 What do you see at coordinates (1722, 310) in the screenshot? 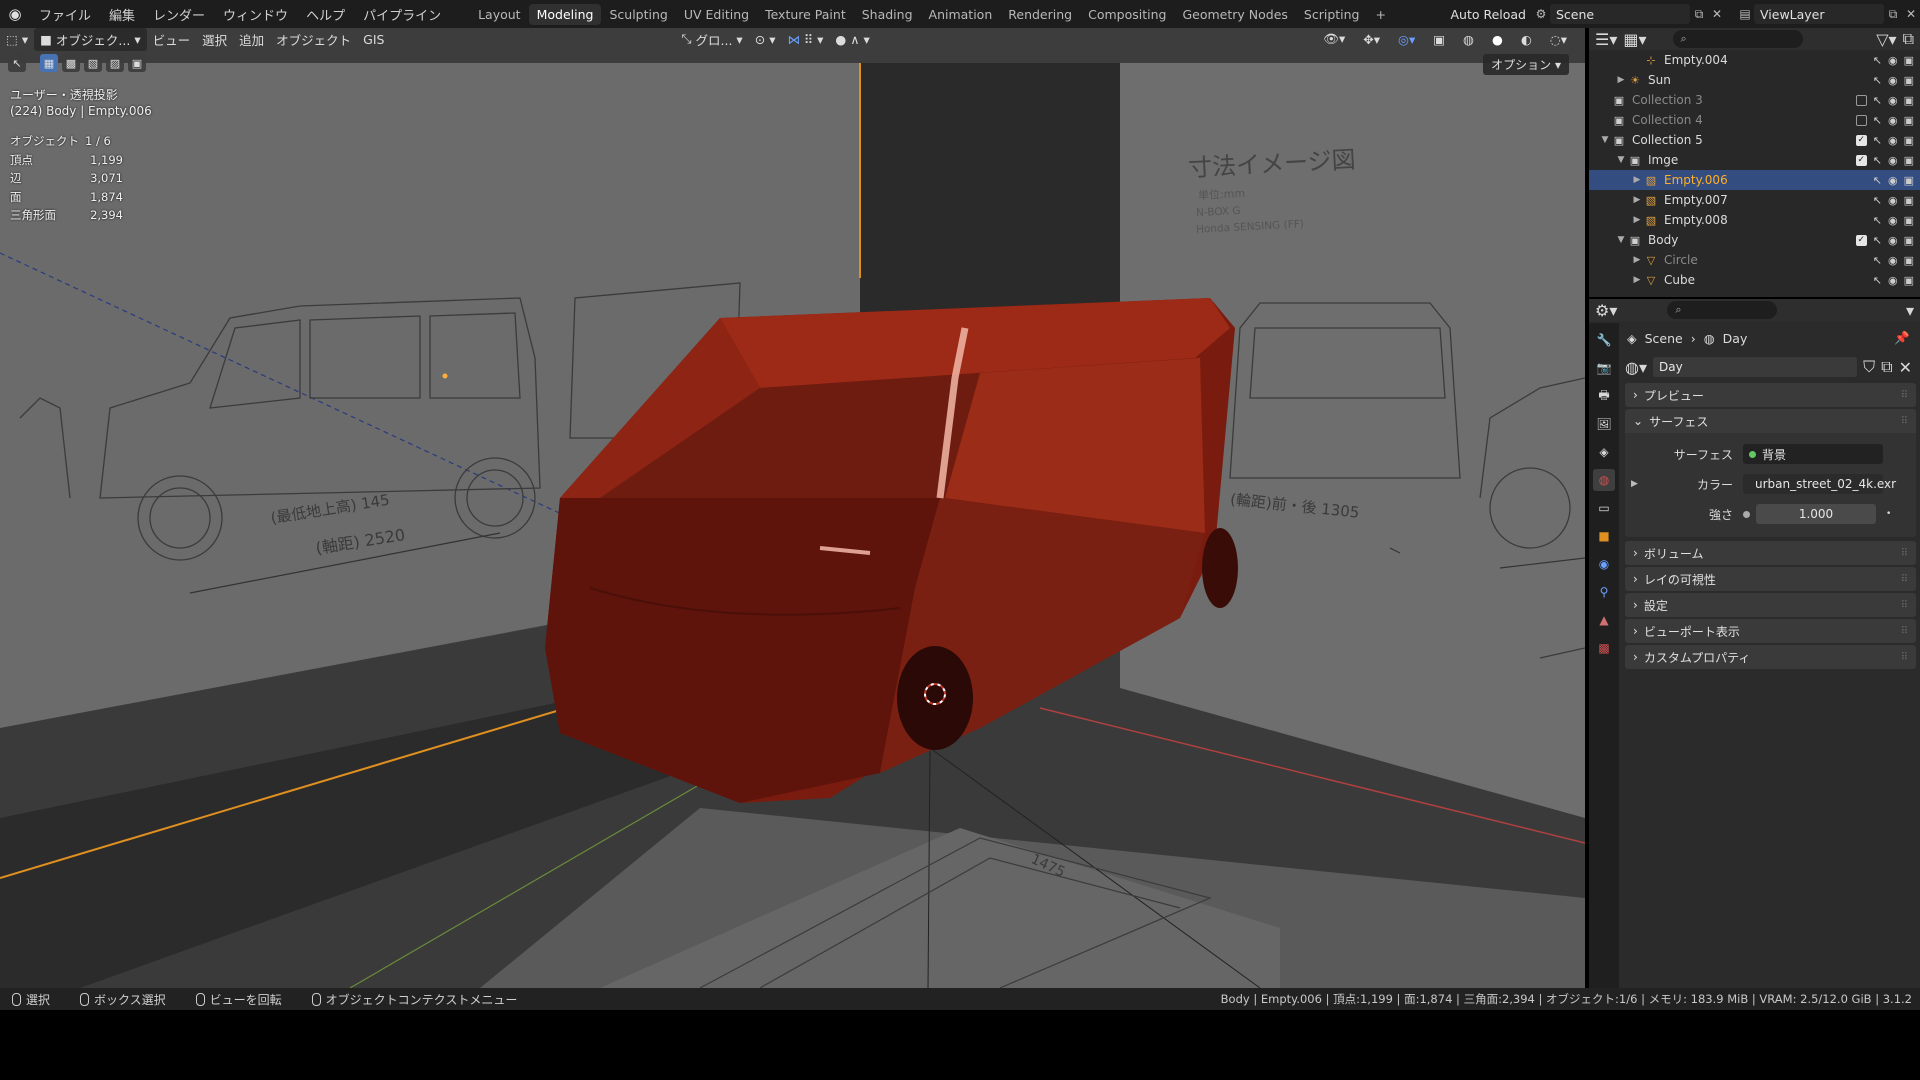
I see `properties-search-input: ⌕` at bounding box center [1722, 310].